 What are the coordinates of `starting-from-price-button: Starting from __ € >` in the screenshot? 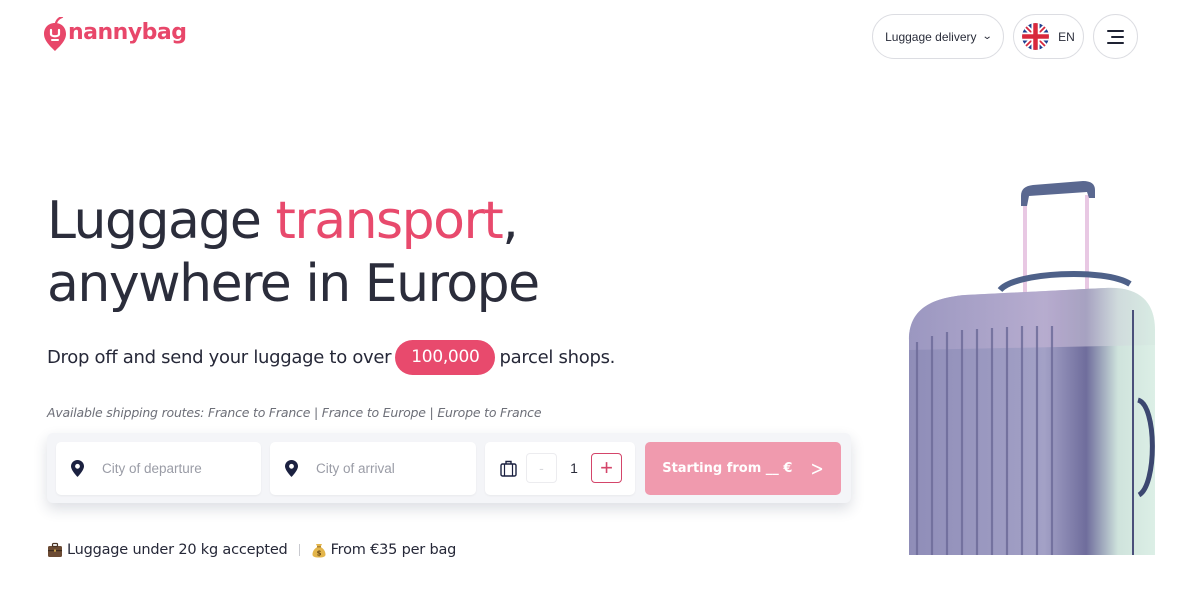 It's located at (743, 468).